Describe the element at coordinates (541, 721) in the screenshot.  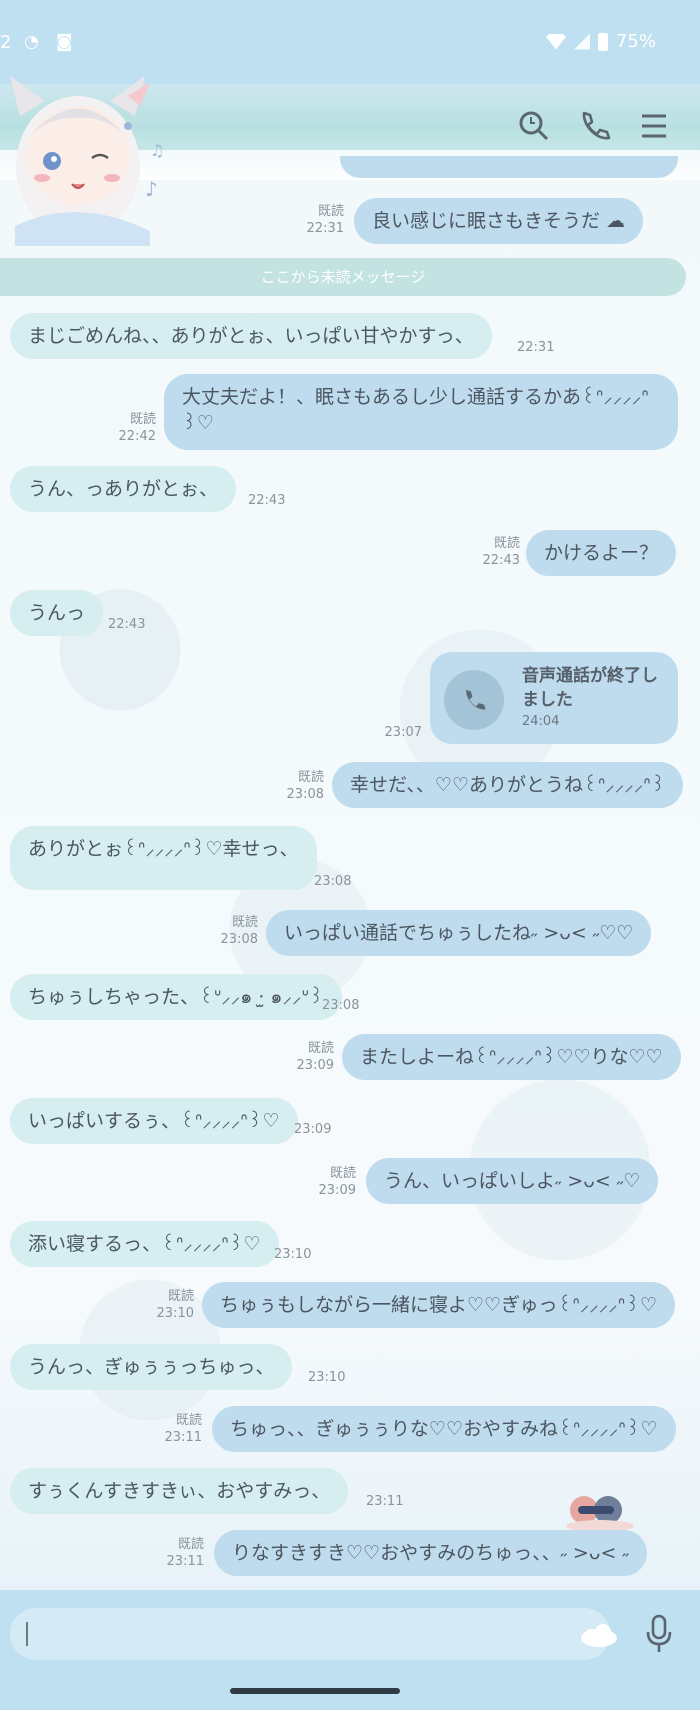
I see `call-duration: 24:04` at that location.